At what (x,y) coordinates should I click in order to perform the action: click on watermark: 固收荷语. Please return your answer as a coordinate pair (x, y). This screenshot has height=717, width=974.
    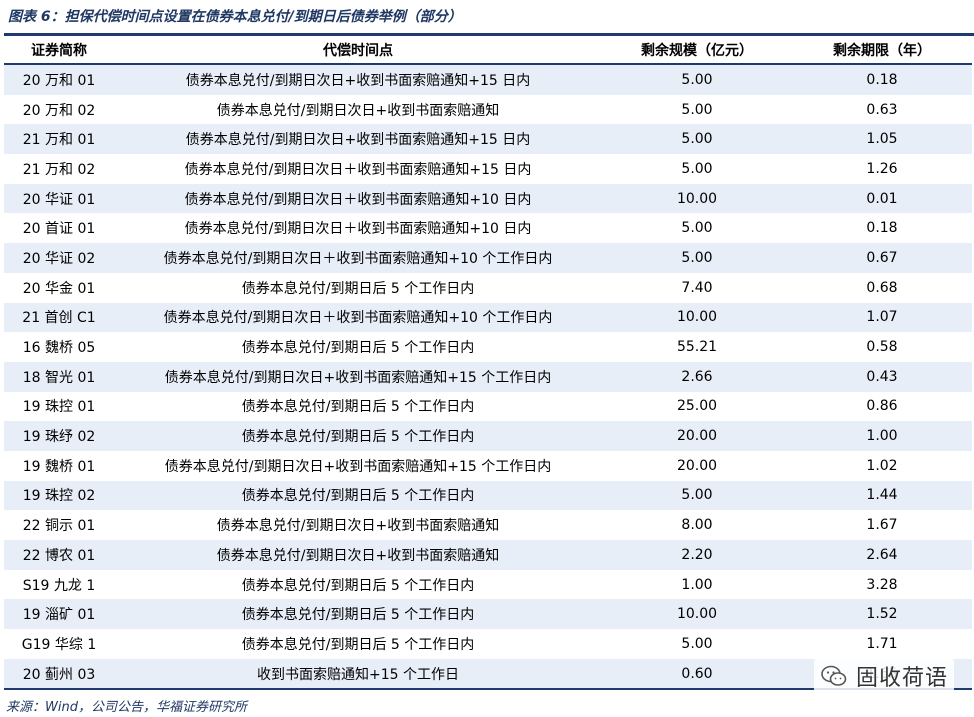
    Looking at the image, I should click on (884, 676).